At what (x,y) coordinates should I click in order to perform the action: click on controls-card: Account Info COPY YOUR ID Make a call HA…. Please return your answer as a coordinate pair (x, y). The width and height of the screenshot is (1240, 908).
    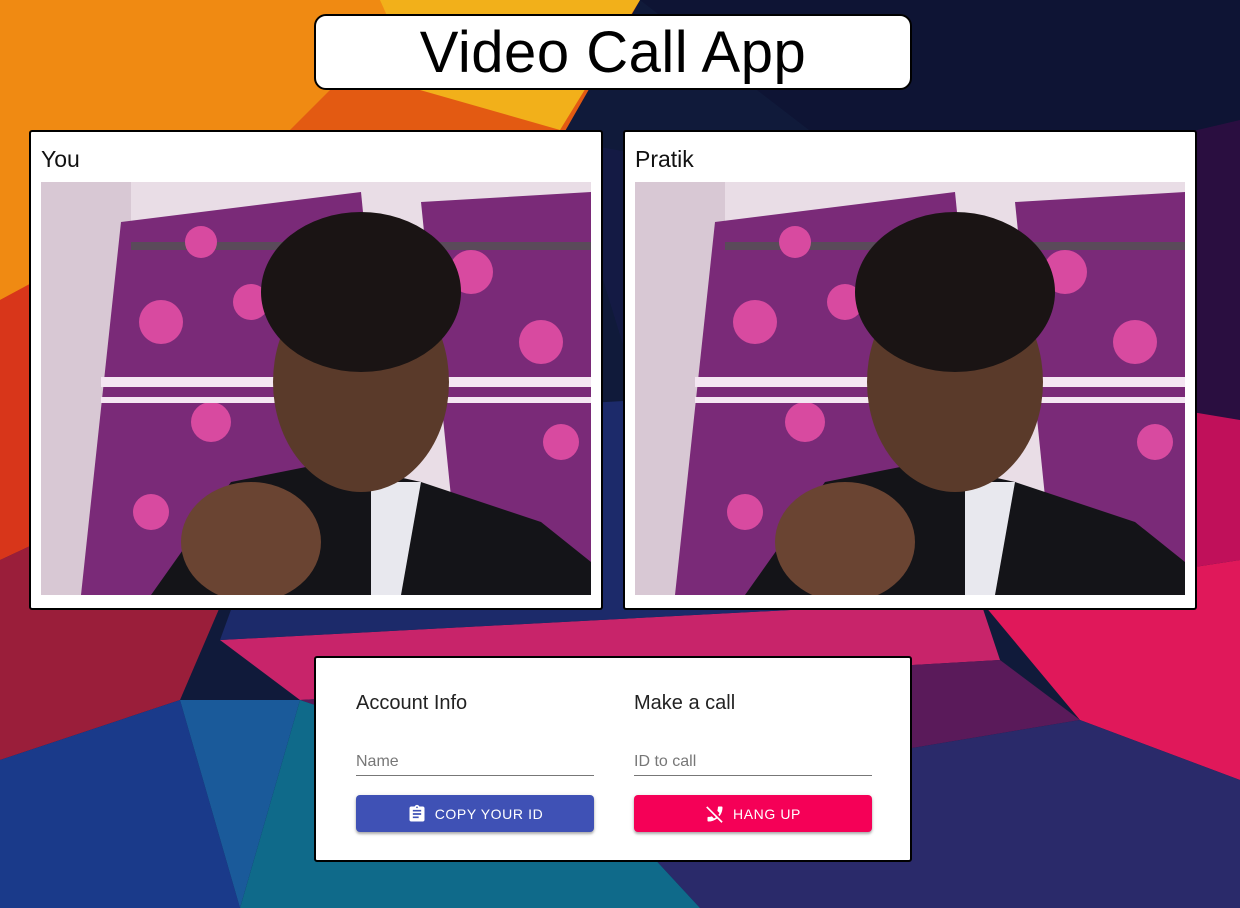
    Looking at the image, I should click on (613, 759).